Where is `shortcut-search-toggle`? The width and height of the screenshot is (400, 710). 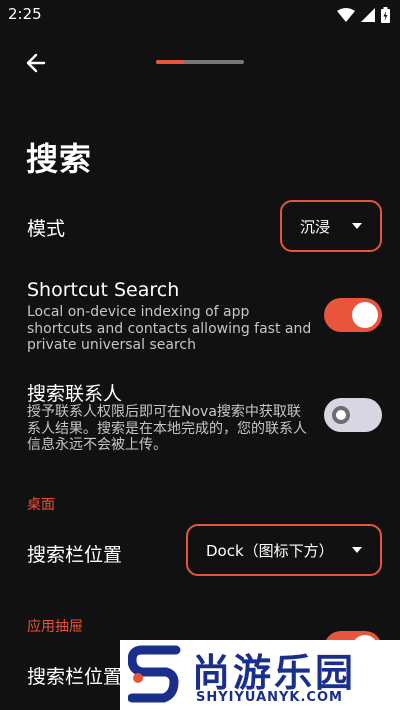 shortcut-search-toggle is located at coordinates (353, 315).